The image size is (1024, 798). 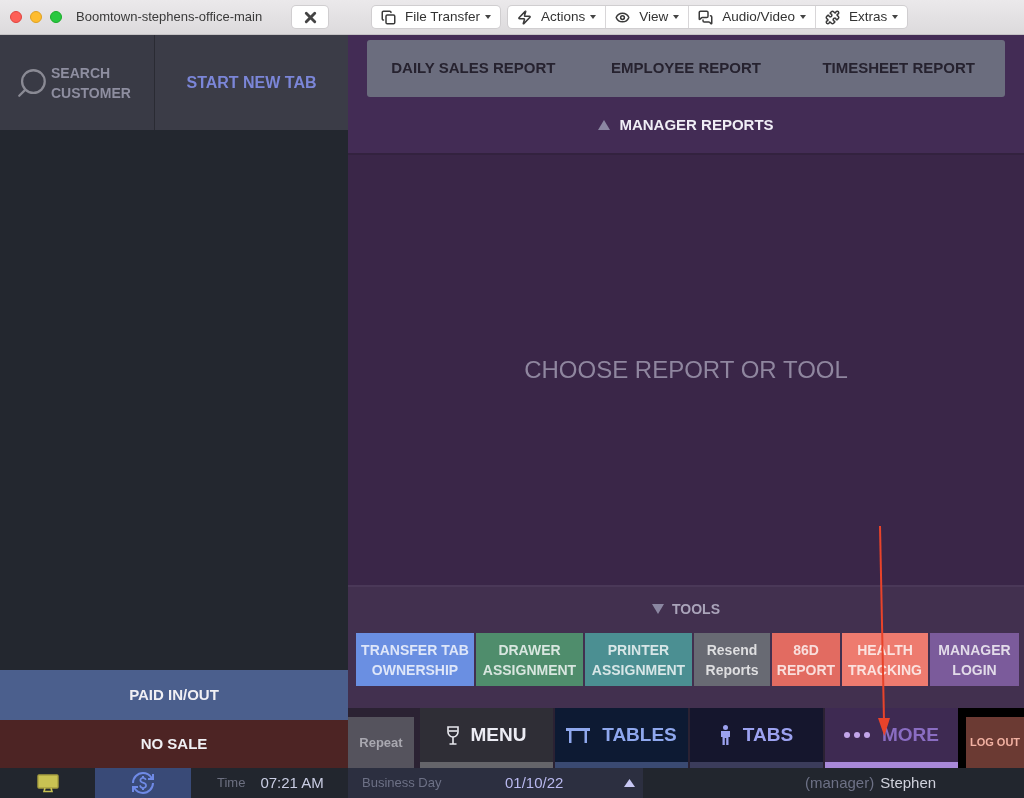 I want to click on tools-header: TOOLS, so click(x=696, y=609).